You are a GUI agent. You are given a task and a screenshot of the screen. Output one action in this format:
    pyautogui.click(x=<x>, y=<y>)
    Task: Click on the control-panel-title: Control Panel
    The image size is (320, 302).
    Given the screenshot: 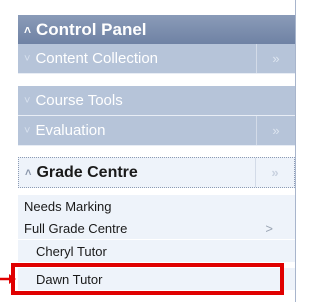 What is the action you would take?
    pyautogui.click(x=91, y=29)
    